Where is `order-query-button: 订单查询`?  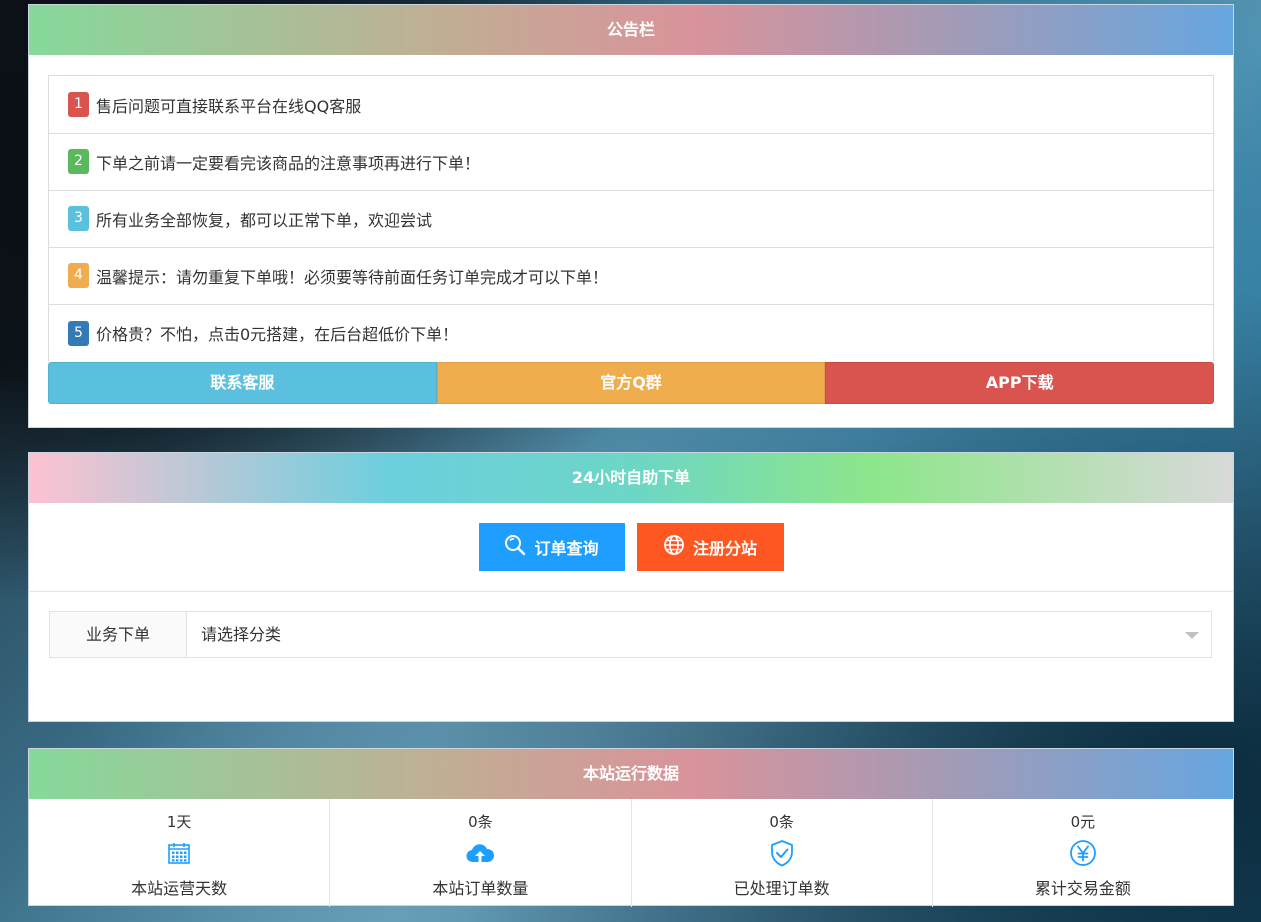
order-query-button: 订单查询 is located at coordinates (551, 547).